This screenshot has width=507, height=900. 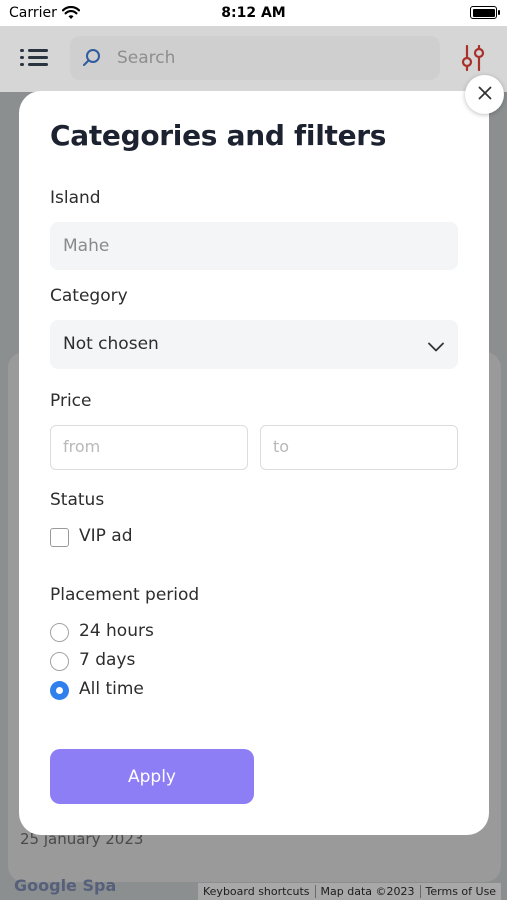 What do you see at coordinates (86, 246) in the screenshot?
I see `island-value: Mahe` at bounding box center [86, 246].